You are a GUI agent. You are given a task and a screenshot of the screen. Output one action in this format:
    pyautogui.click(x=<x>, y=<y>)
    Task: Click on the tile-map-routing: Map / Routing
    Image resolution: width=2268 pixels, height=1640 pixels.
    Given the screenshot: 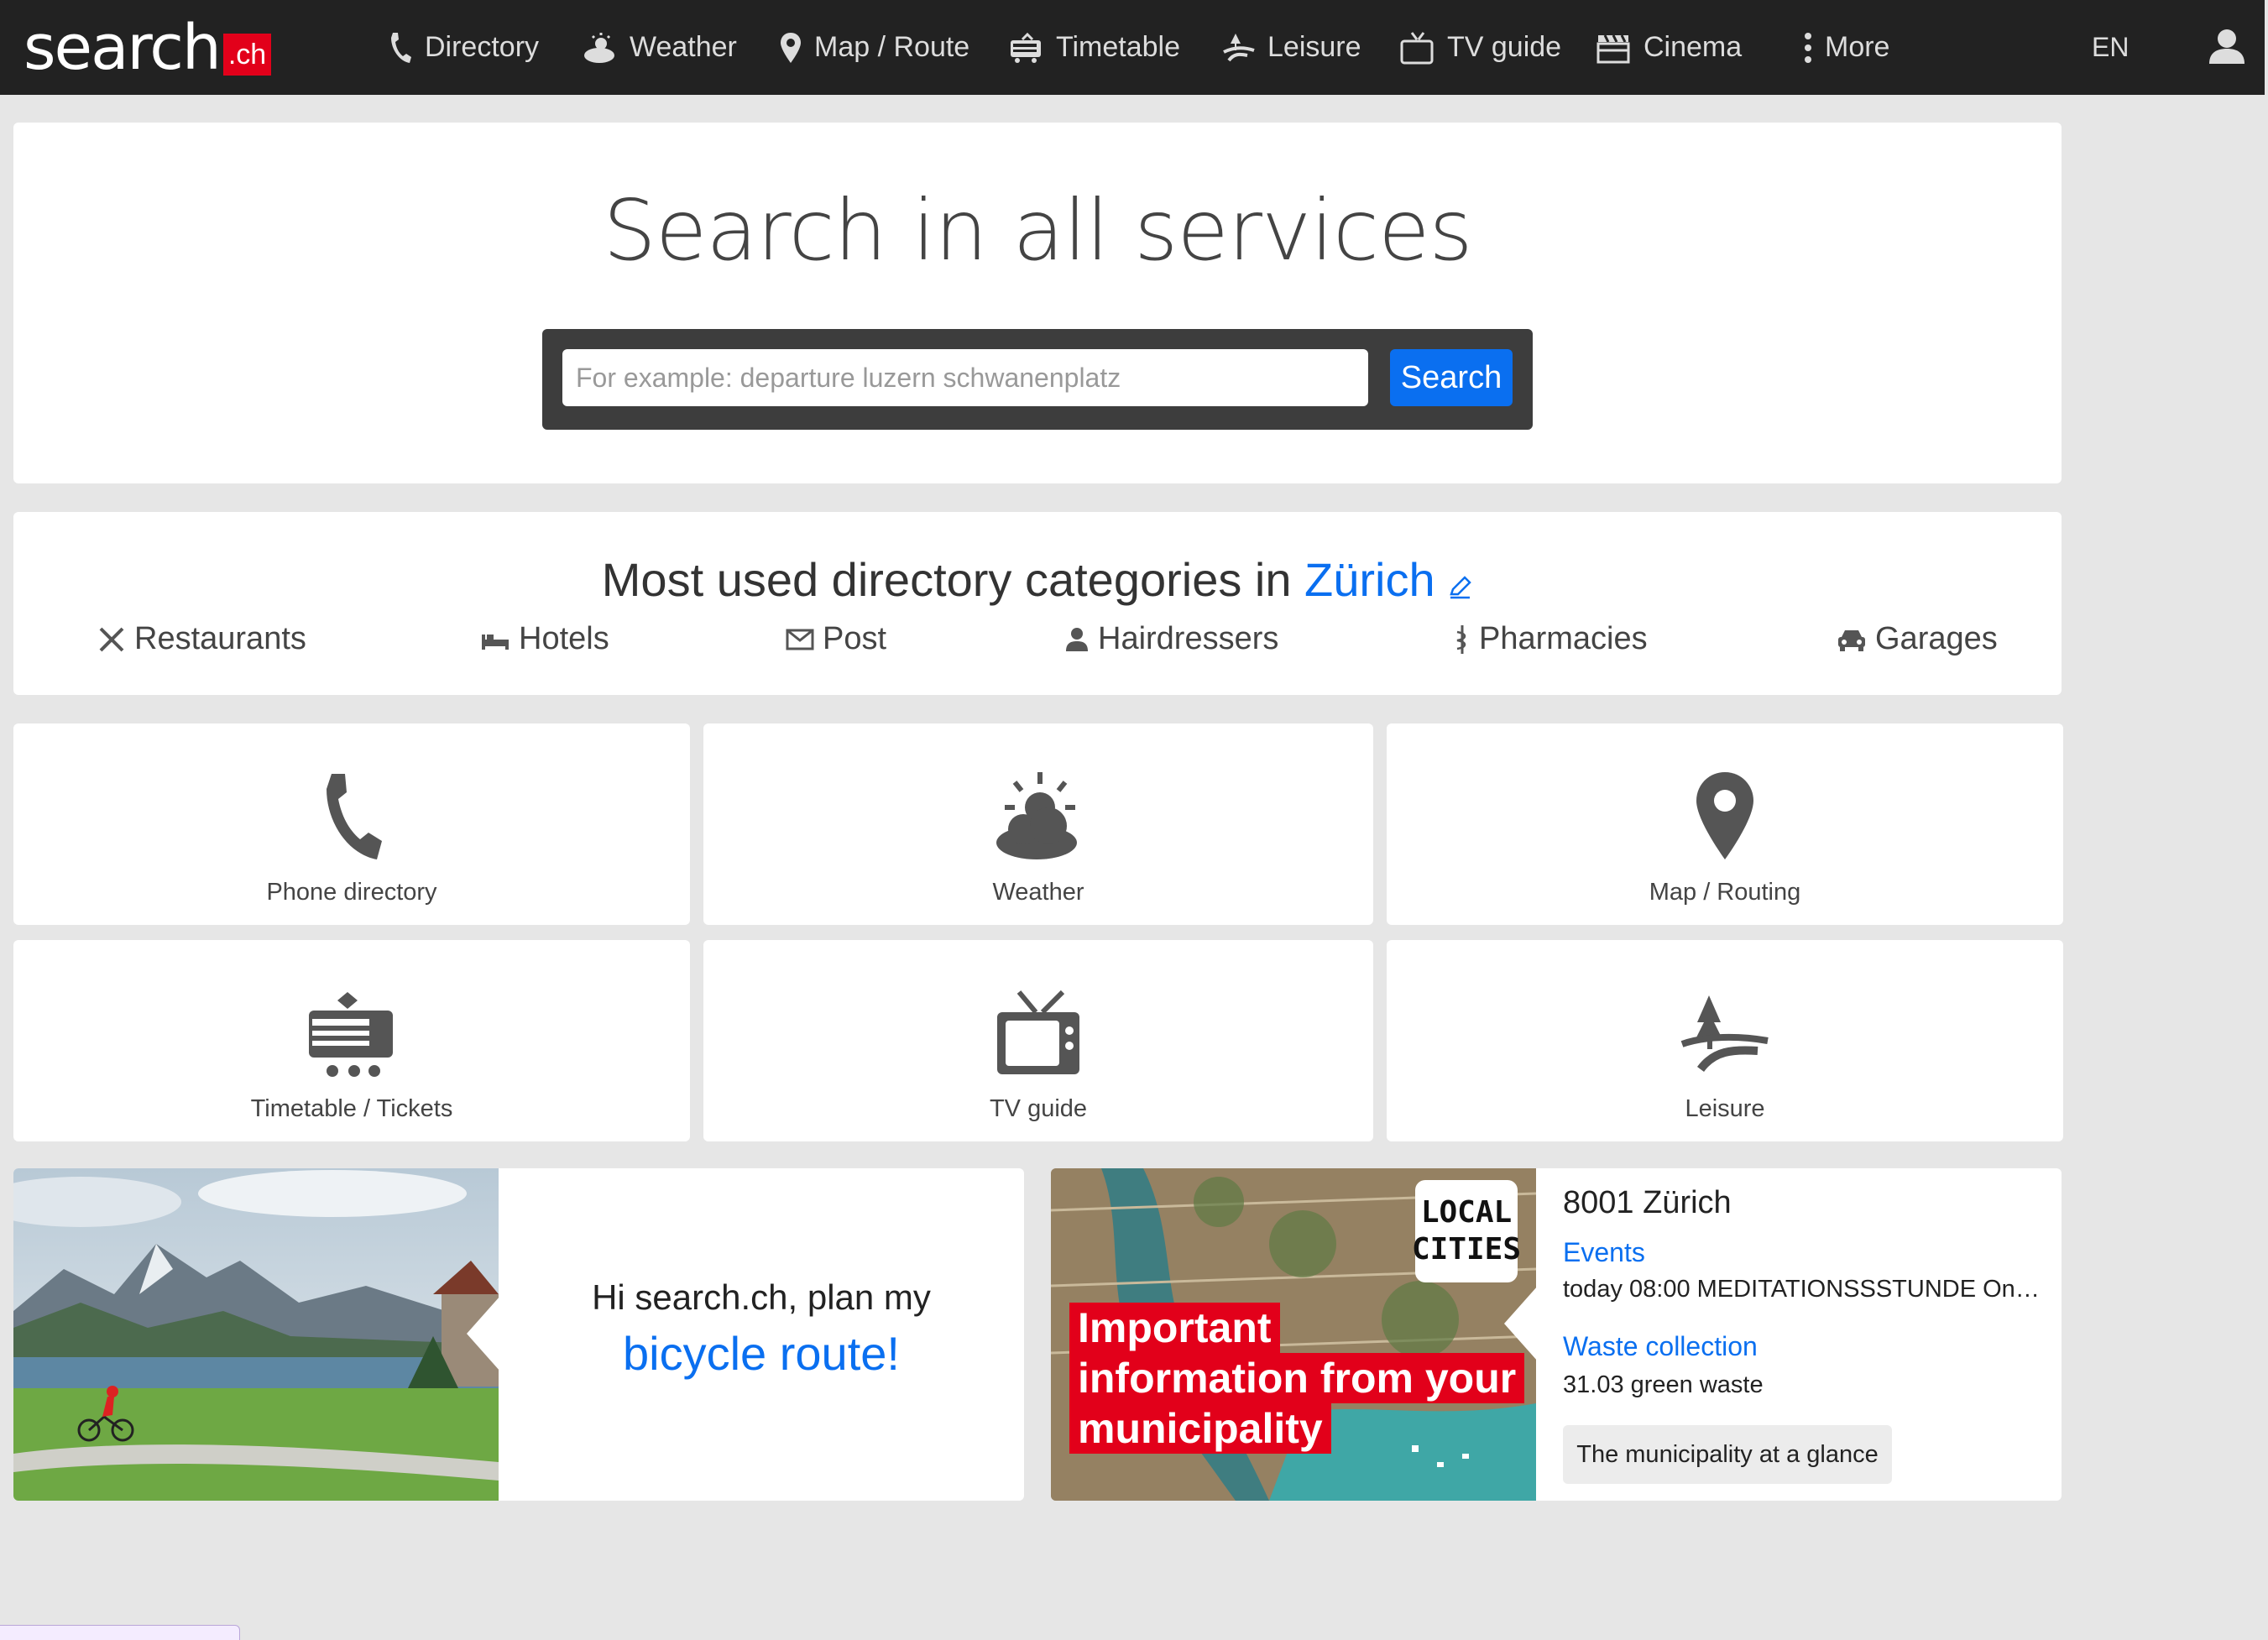 What is the action you would take?
    pyautogui.click(x=1725, y=824)
    